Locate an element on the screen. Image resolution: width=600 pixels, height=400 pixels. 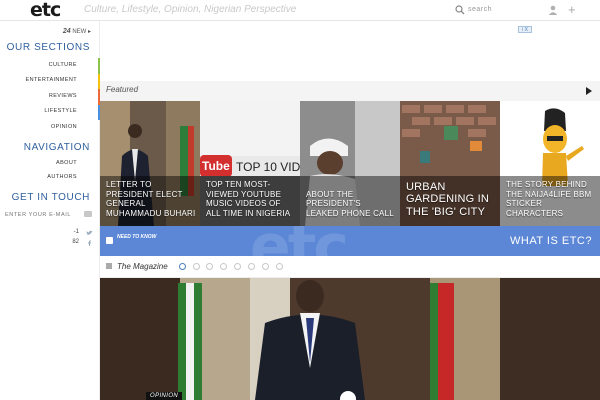
sidebar-item-reviews: REVIEWS is located at coordinates (63, 96).